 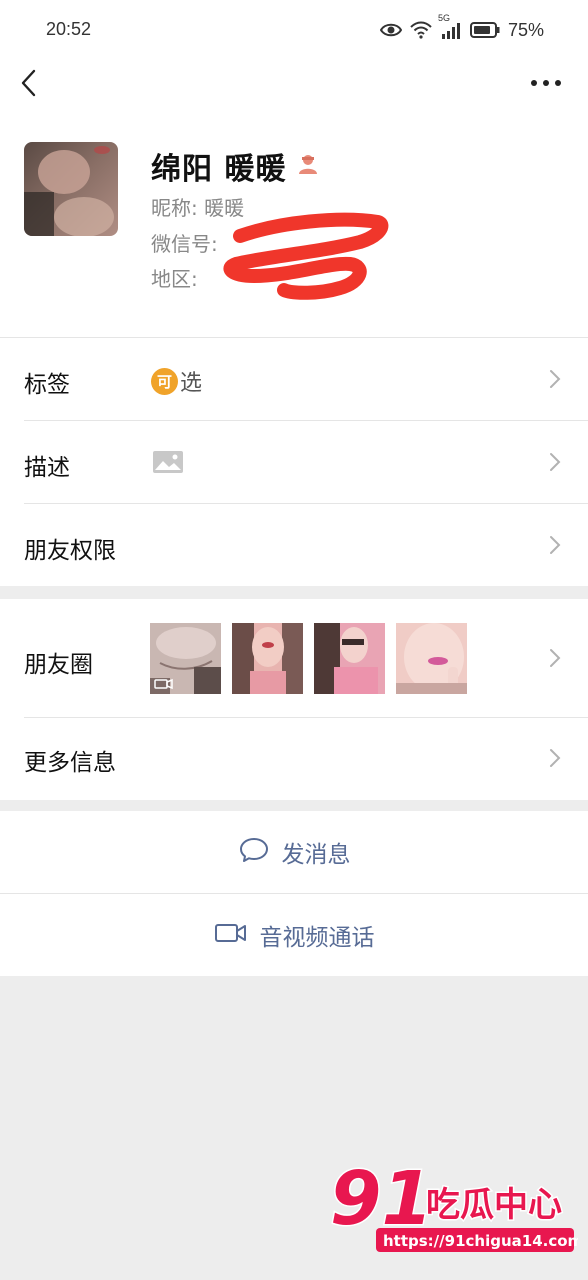 I want to click on row-more-info-label: 更多信息, so click(x=70, y=763).